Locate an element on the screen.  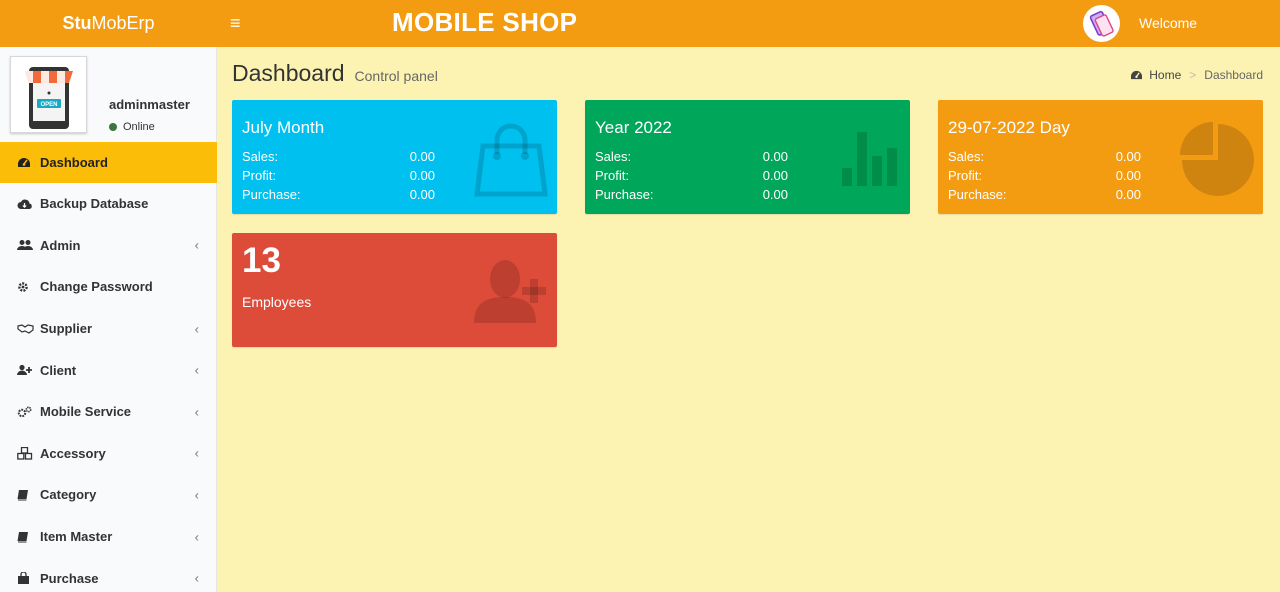
phone-avatar-icon is located at coordinates (1101, 23).